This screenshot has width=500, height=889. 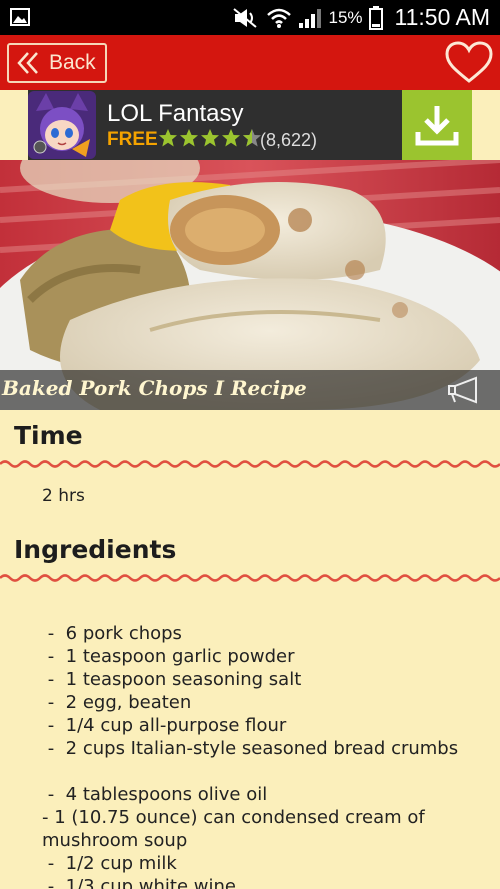 I want to click on app-header: Back, so click(x=250, y=62).